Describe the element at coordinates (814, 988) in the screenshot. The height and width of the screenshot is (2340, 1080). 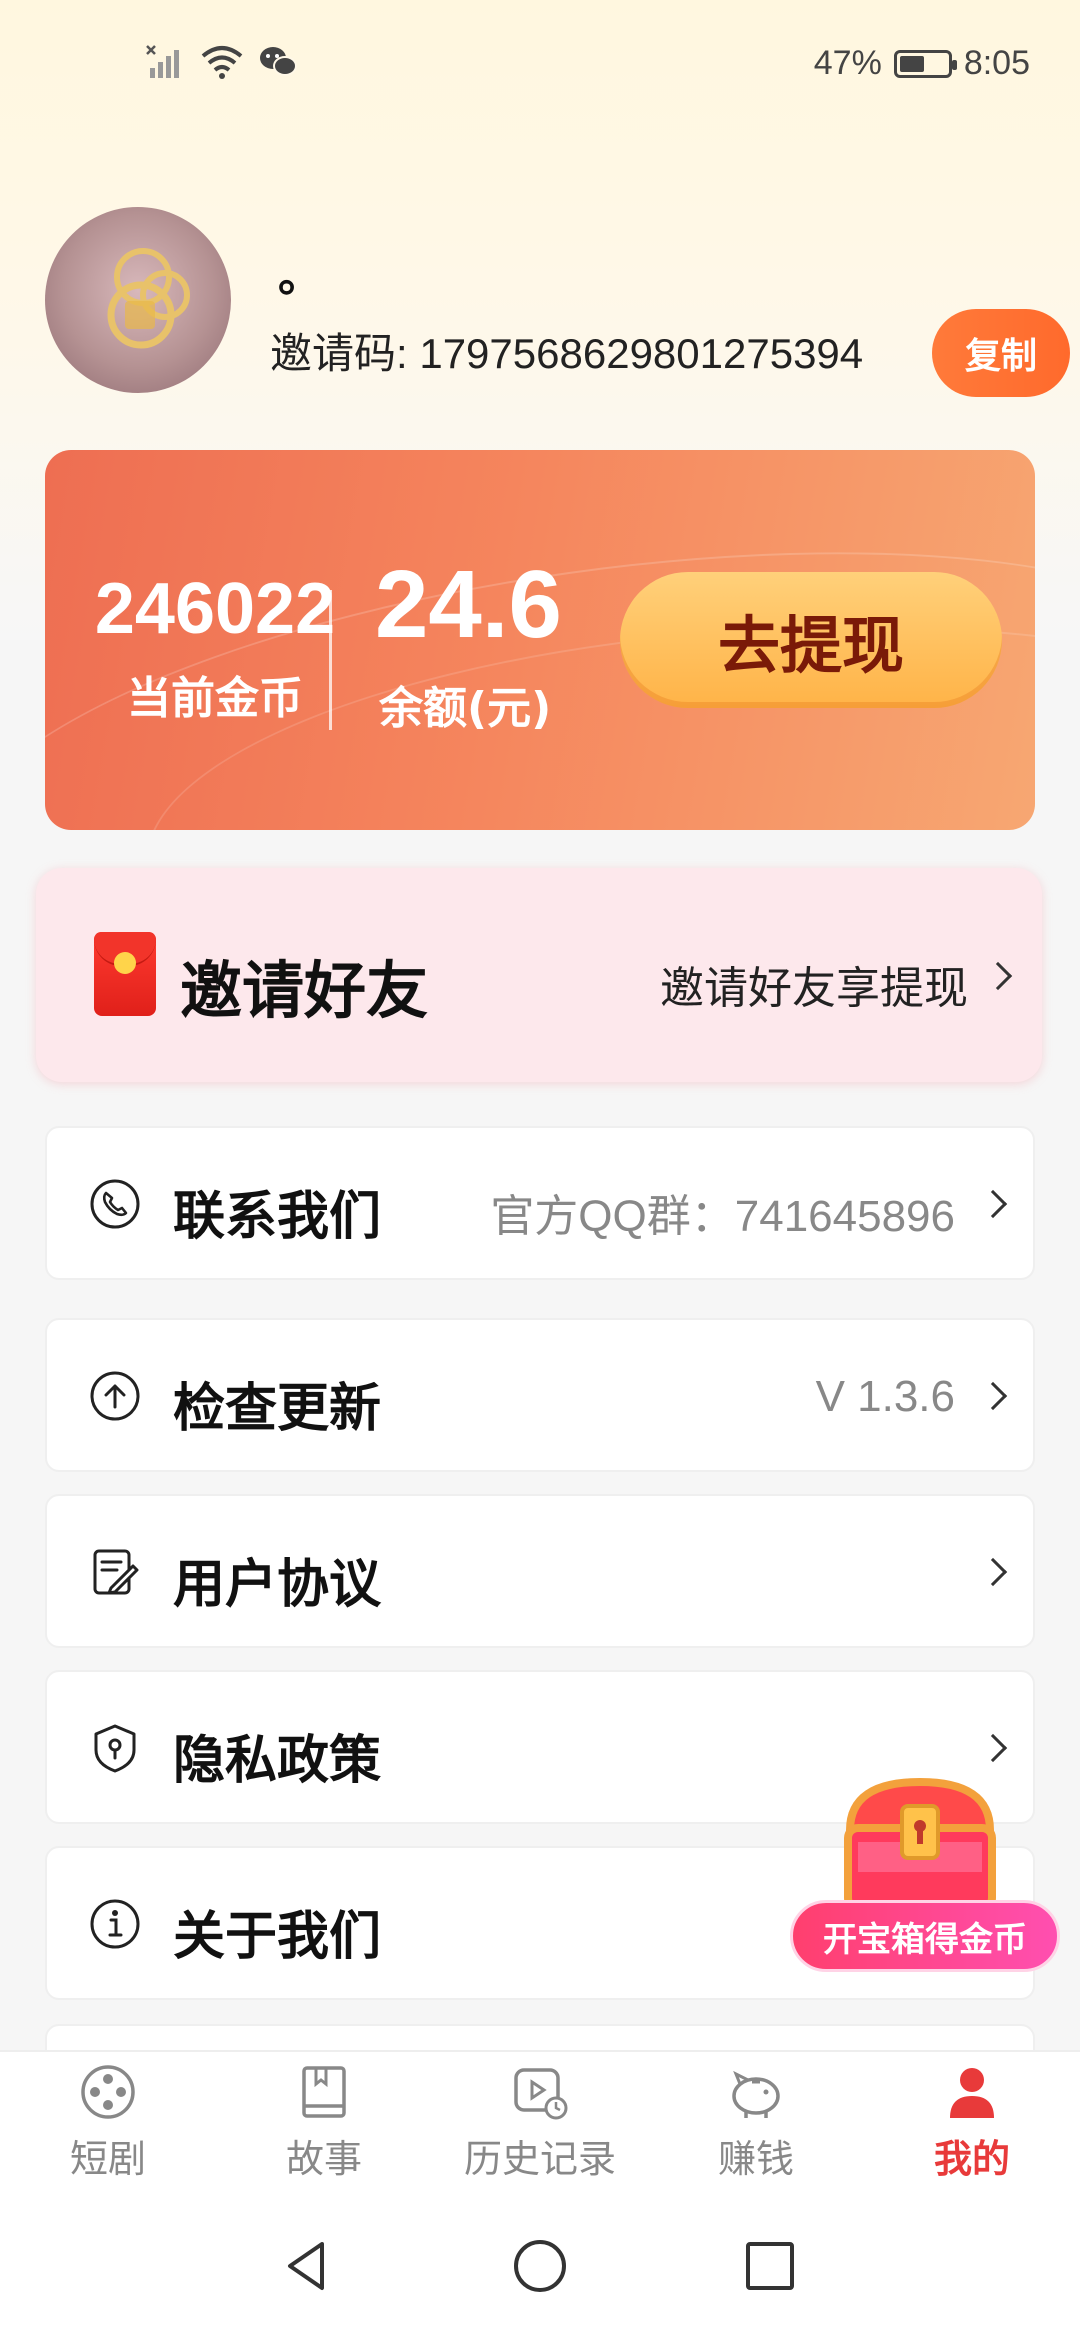
I see `invite-subtitle: 邀请好友享提现` at that location.